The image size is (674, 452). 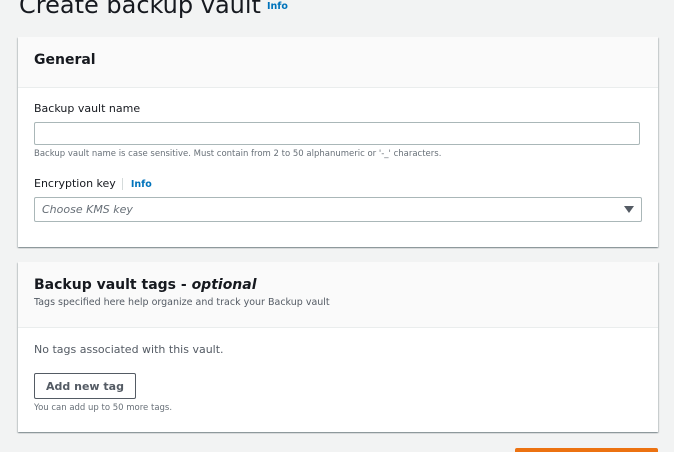 I want to click on general-panel-header: General, so click(x=338, y=62).